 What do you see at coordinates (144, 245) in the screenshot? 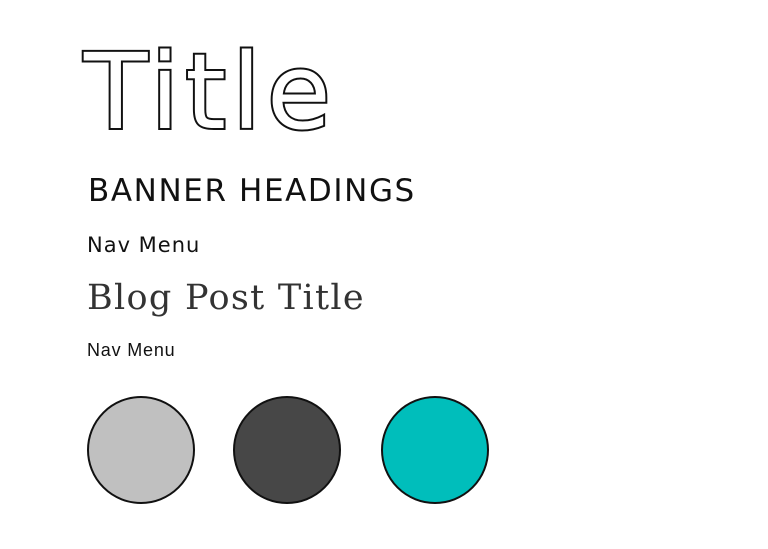
I see `nav-menu-sample-large: Nav Menu` at bounding box center [144, 245].